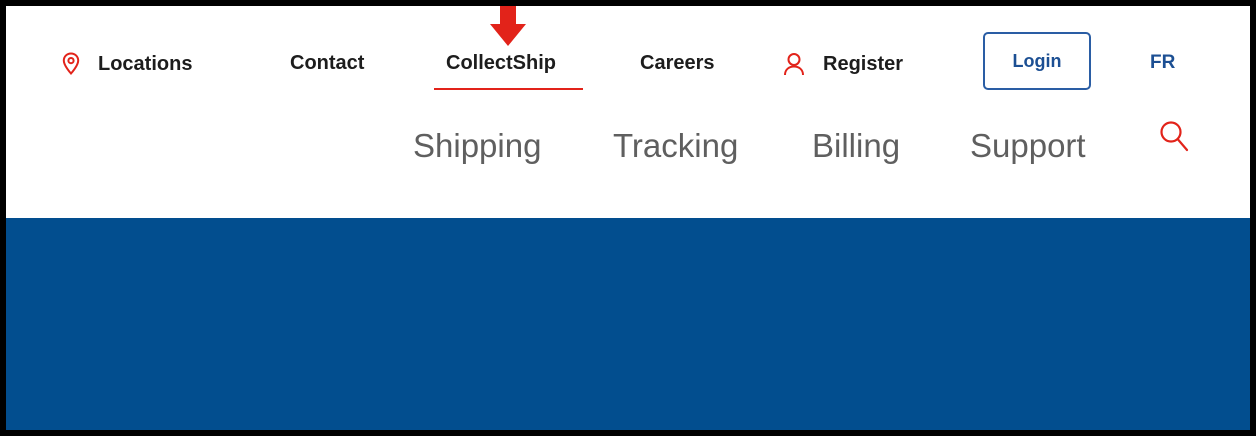  I want to click on utility-nav-locations-label: Locations, so click(145, 63).